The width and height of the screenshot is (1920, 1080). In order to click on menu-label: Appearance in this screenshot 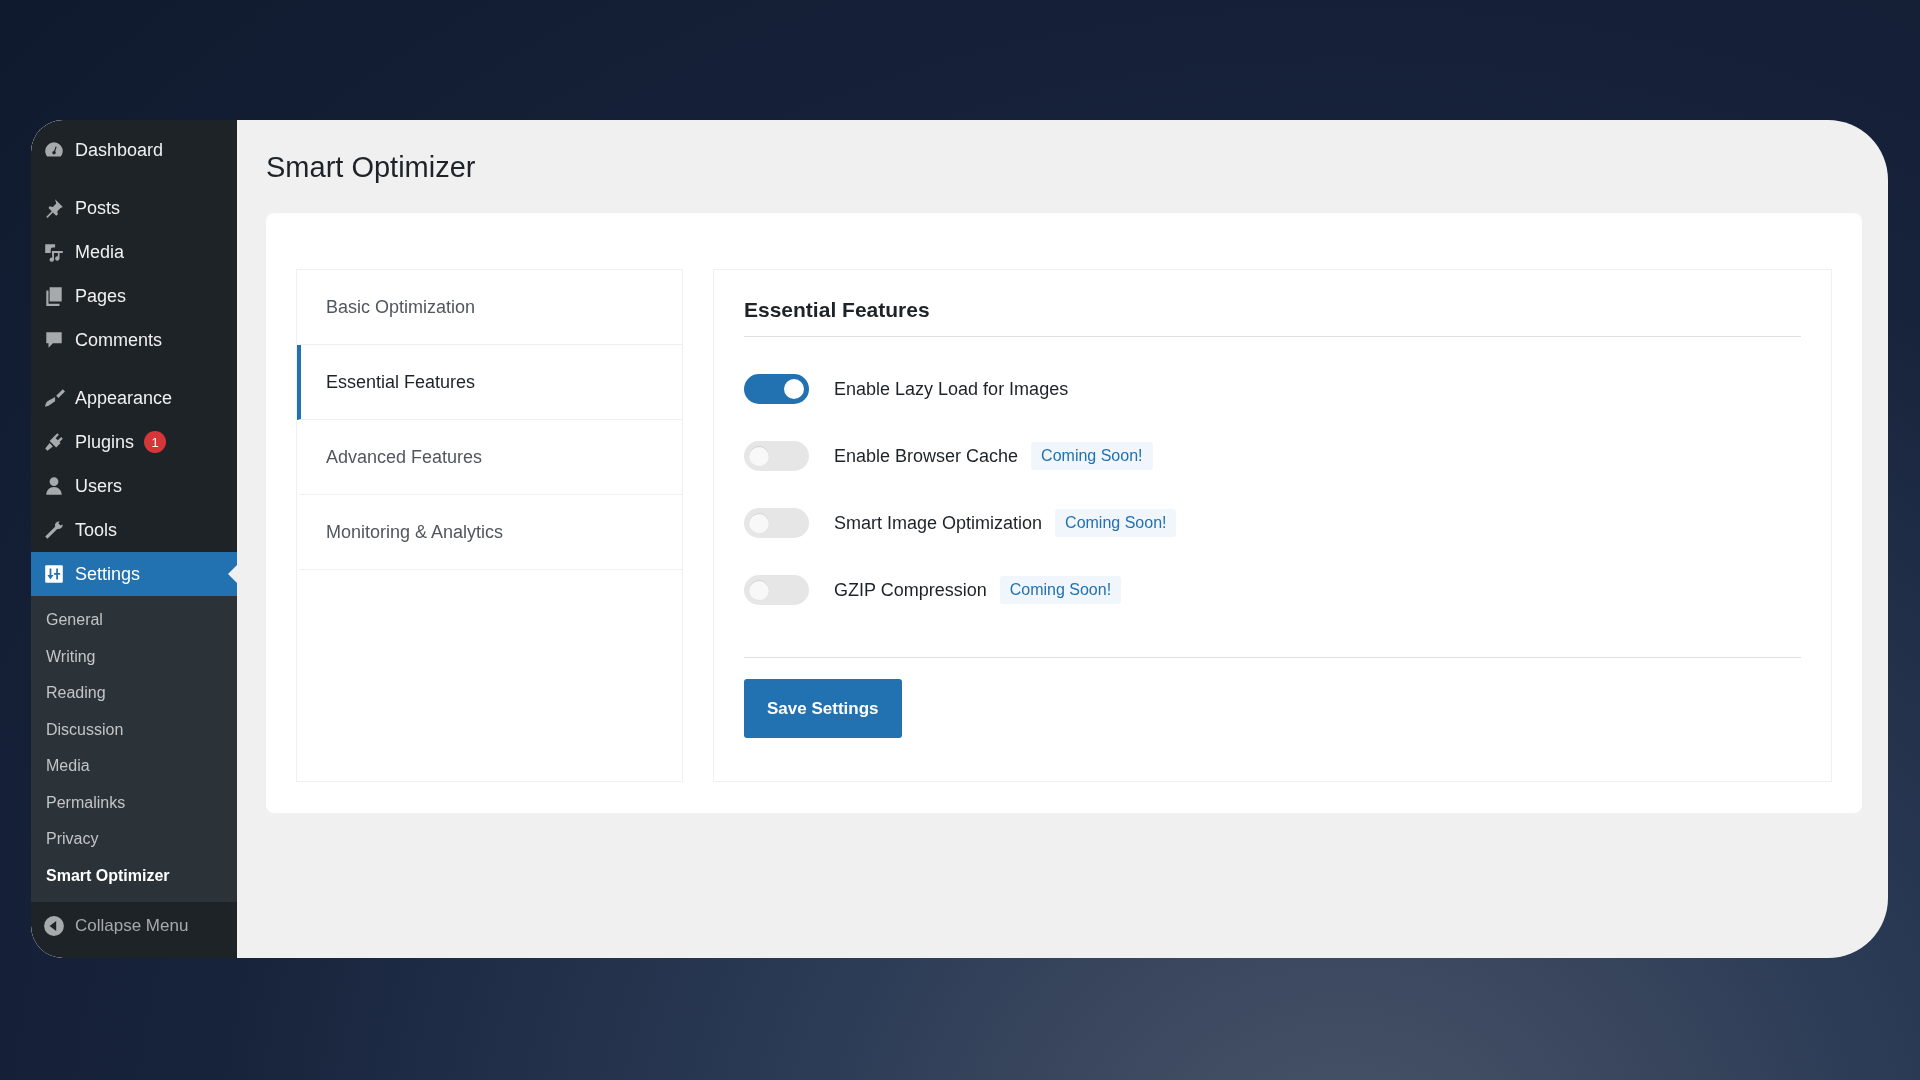, I will do `click(124, 398)`.